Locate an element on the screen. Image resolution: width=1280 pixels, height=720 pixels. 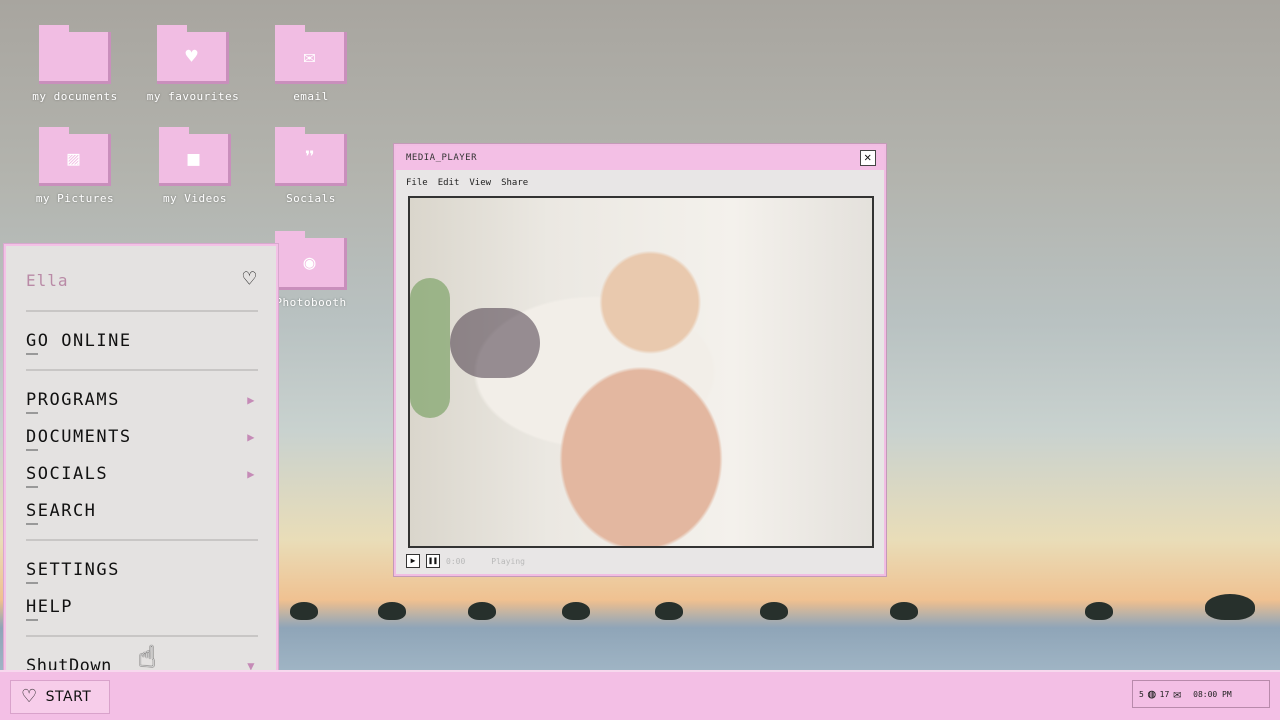
menu-item-go-online: GO ONLINE is located at coordinates (141, 340).